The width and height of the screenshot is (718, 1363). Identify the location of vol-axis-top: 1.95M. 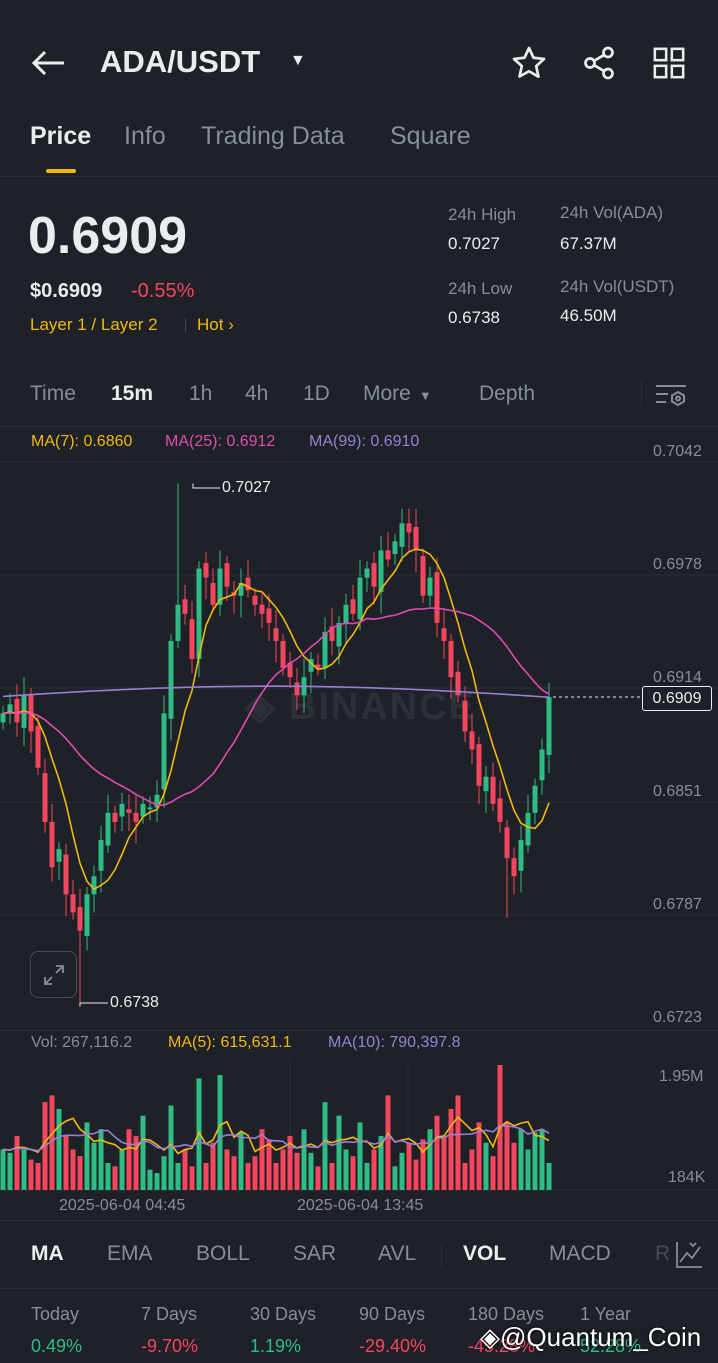
(681, 1076).